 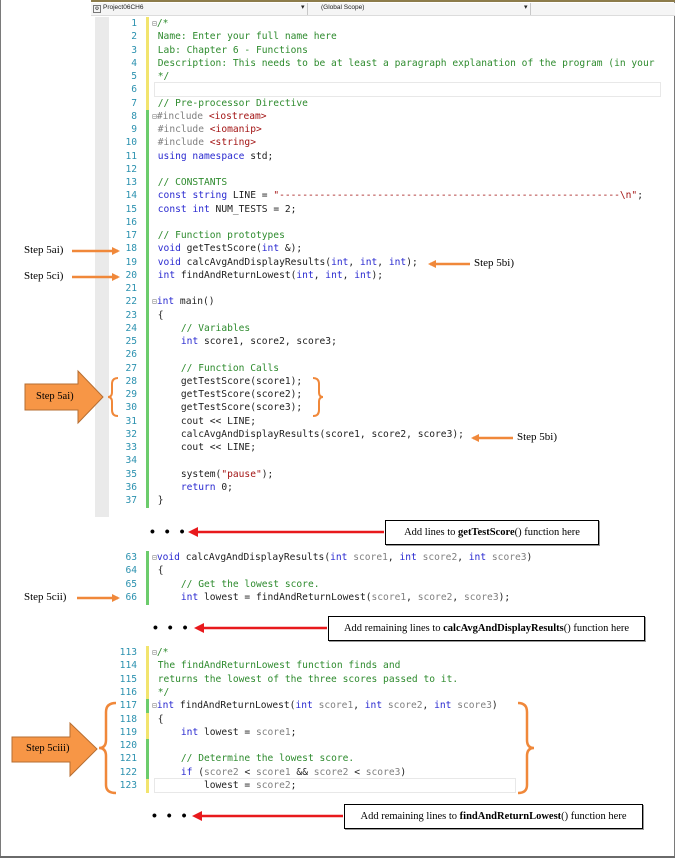 What do you see at coordinates (45, 597) in the screenshot?
I see `label-step-5cii-line66: Step 5cii)` at bounding box center [45, 597].